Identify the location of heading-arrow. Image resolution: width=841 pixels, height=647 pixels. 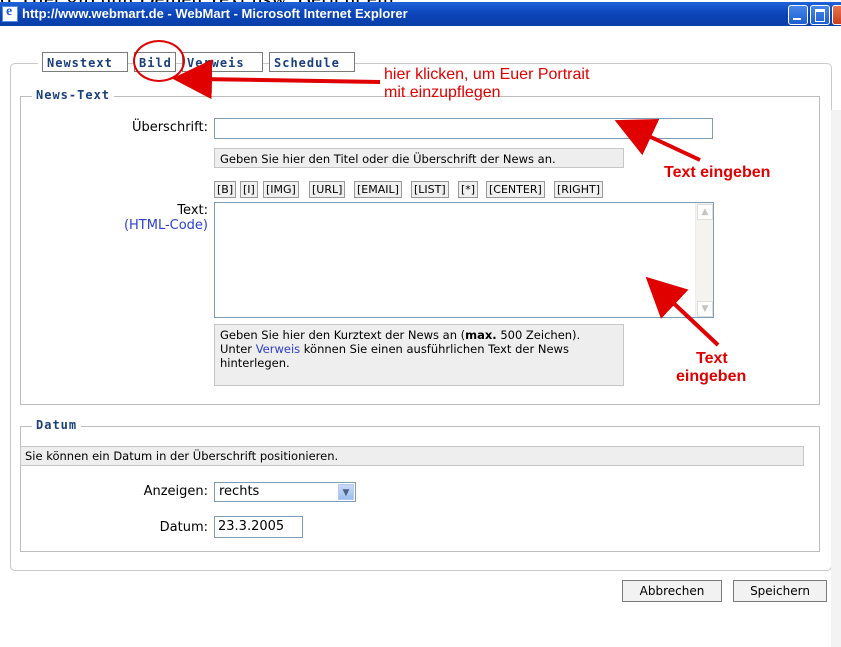
(657, 140).